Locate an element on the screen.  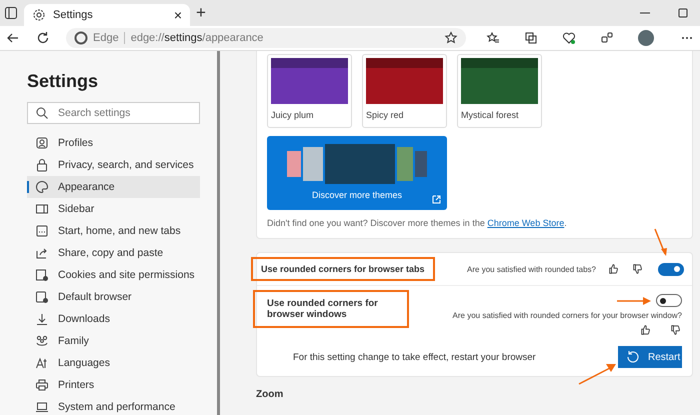
browser-tab: Settings × is located at coordinates (107, 15).